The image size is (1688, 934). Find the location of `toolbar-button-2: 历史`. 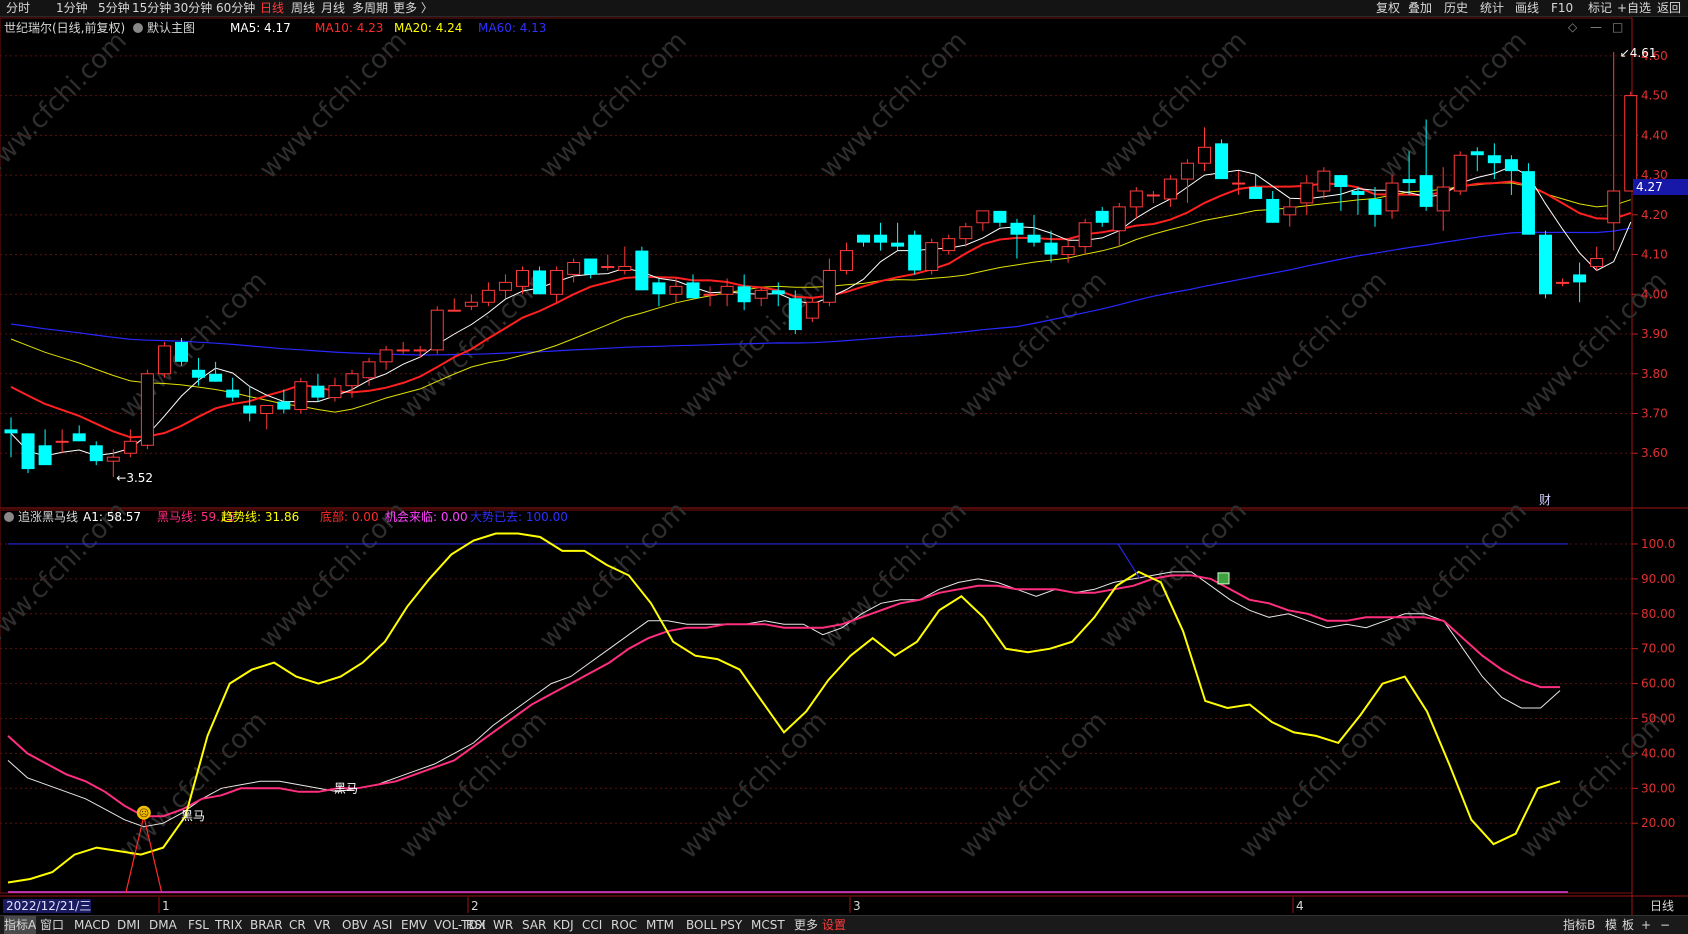

toolbar-button-2: 历史 is located at coordinates (1456, 8).